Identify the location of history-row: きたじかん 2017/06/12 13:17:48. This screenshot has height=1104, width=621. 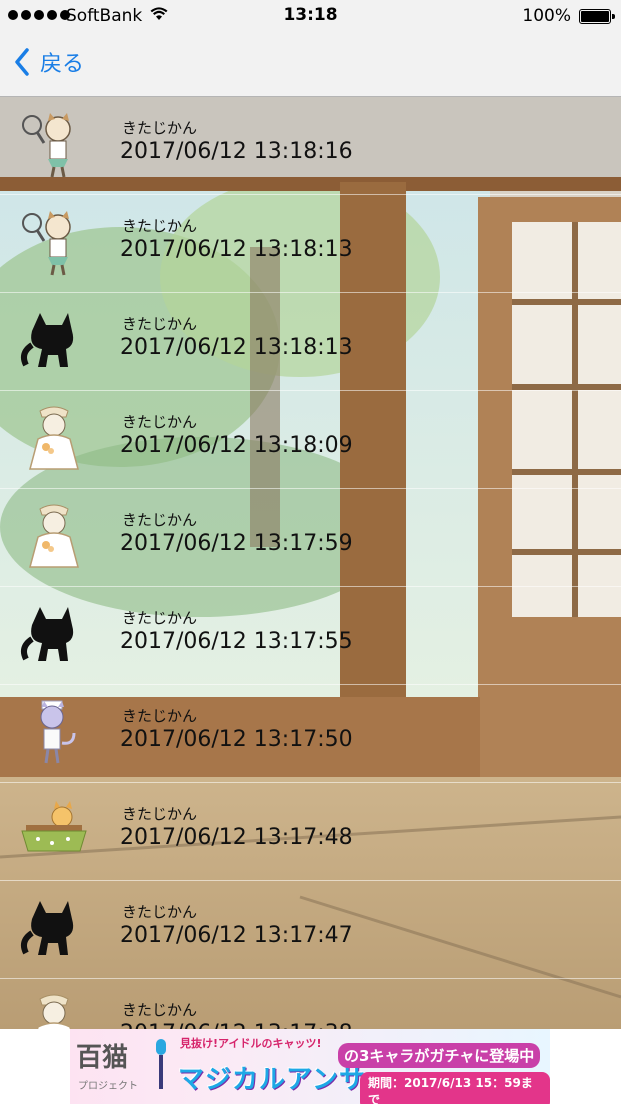
(310, 832).